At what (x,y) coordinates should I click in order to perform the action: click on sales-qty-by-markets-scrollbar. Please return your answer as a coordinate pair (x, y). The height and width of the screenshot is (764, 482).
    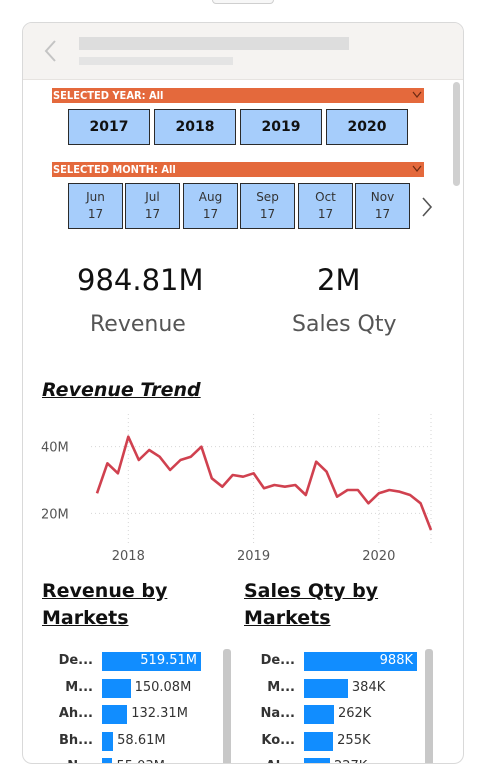
    Looking at the image, I should click on (429, 706).